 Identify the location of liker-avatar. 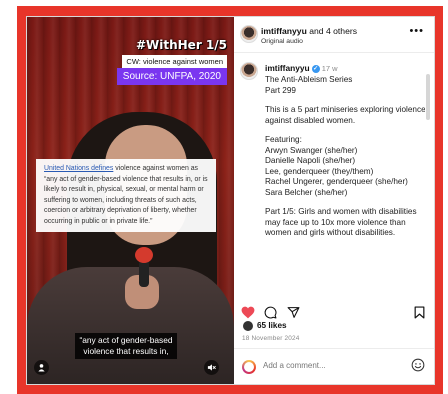
(248, 326).